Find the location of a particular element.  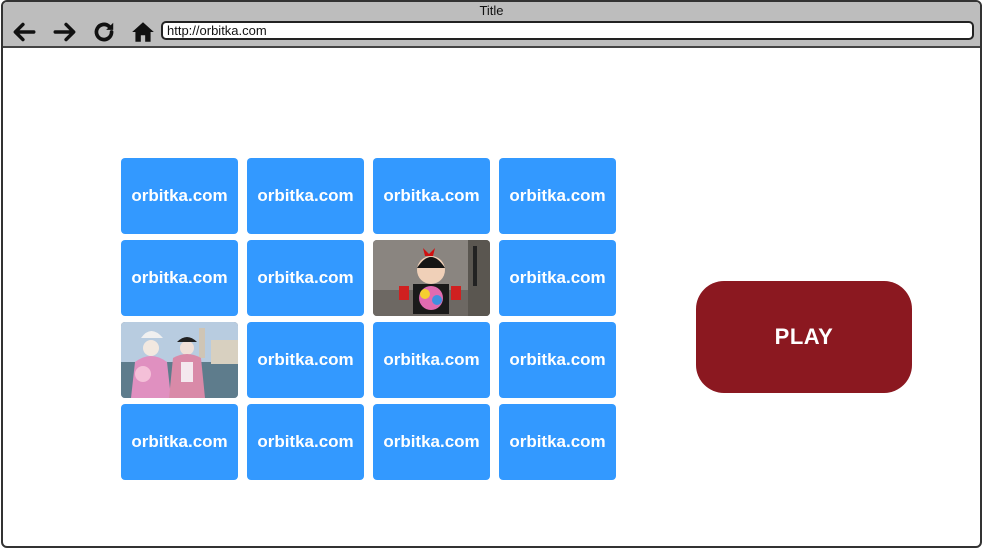

forward-button is located at coordinates (65, 32).